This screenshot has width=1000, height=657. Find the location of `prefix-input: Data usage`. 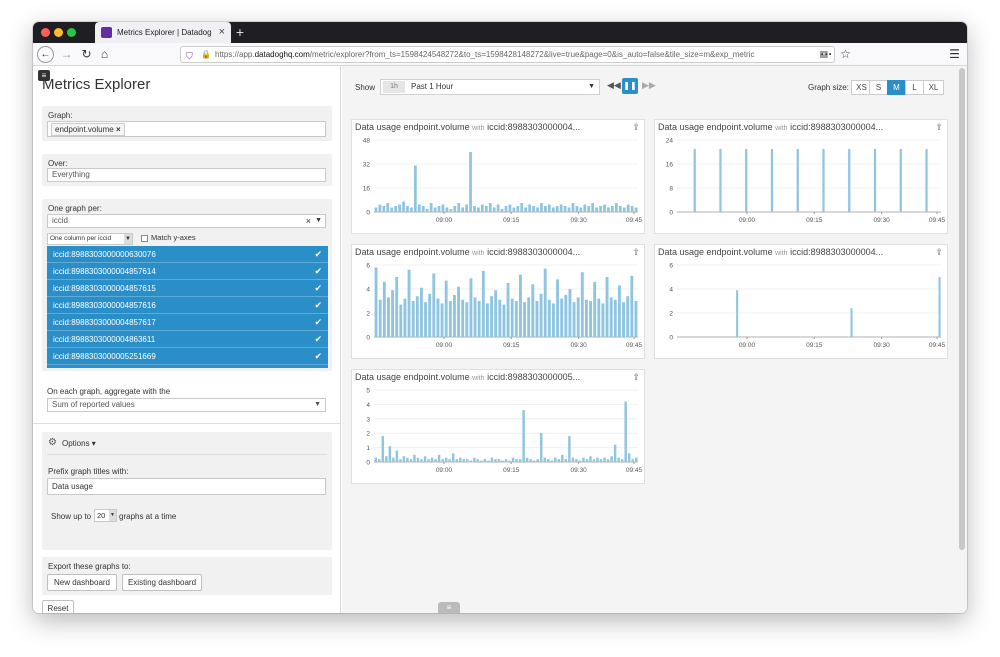

prefix-input: Data usage is located at coordinates (186, 486).